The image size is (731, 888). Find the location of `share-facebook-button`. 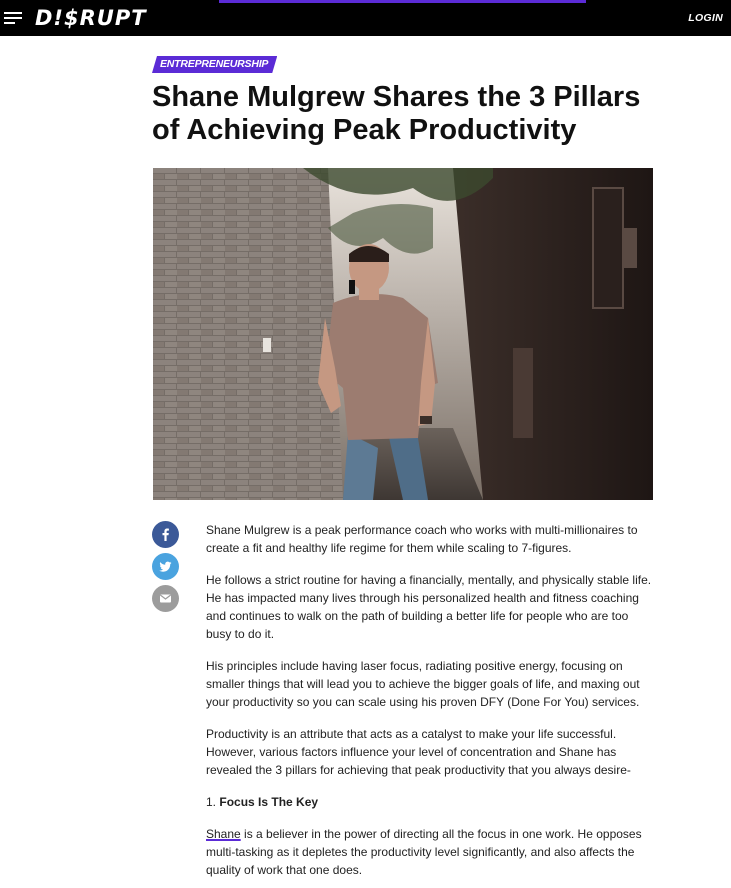

share-facebook-button is located at coordinates (165, 534).